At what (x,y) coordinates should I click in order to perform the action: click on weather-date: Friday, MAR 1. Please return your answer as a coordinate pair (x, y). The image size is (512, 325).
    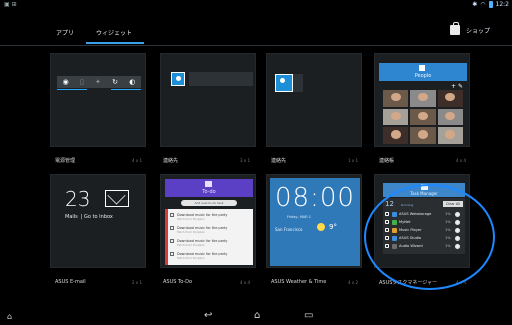
    Looking at the image, I should click on (299, 217).